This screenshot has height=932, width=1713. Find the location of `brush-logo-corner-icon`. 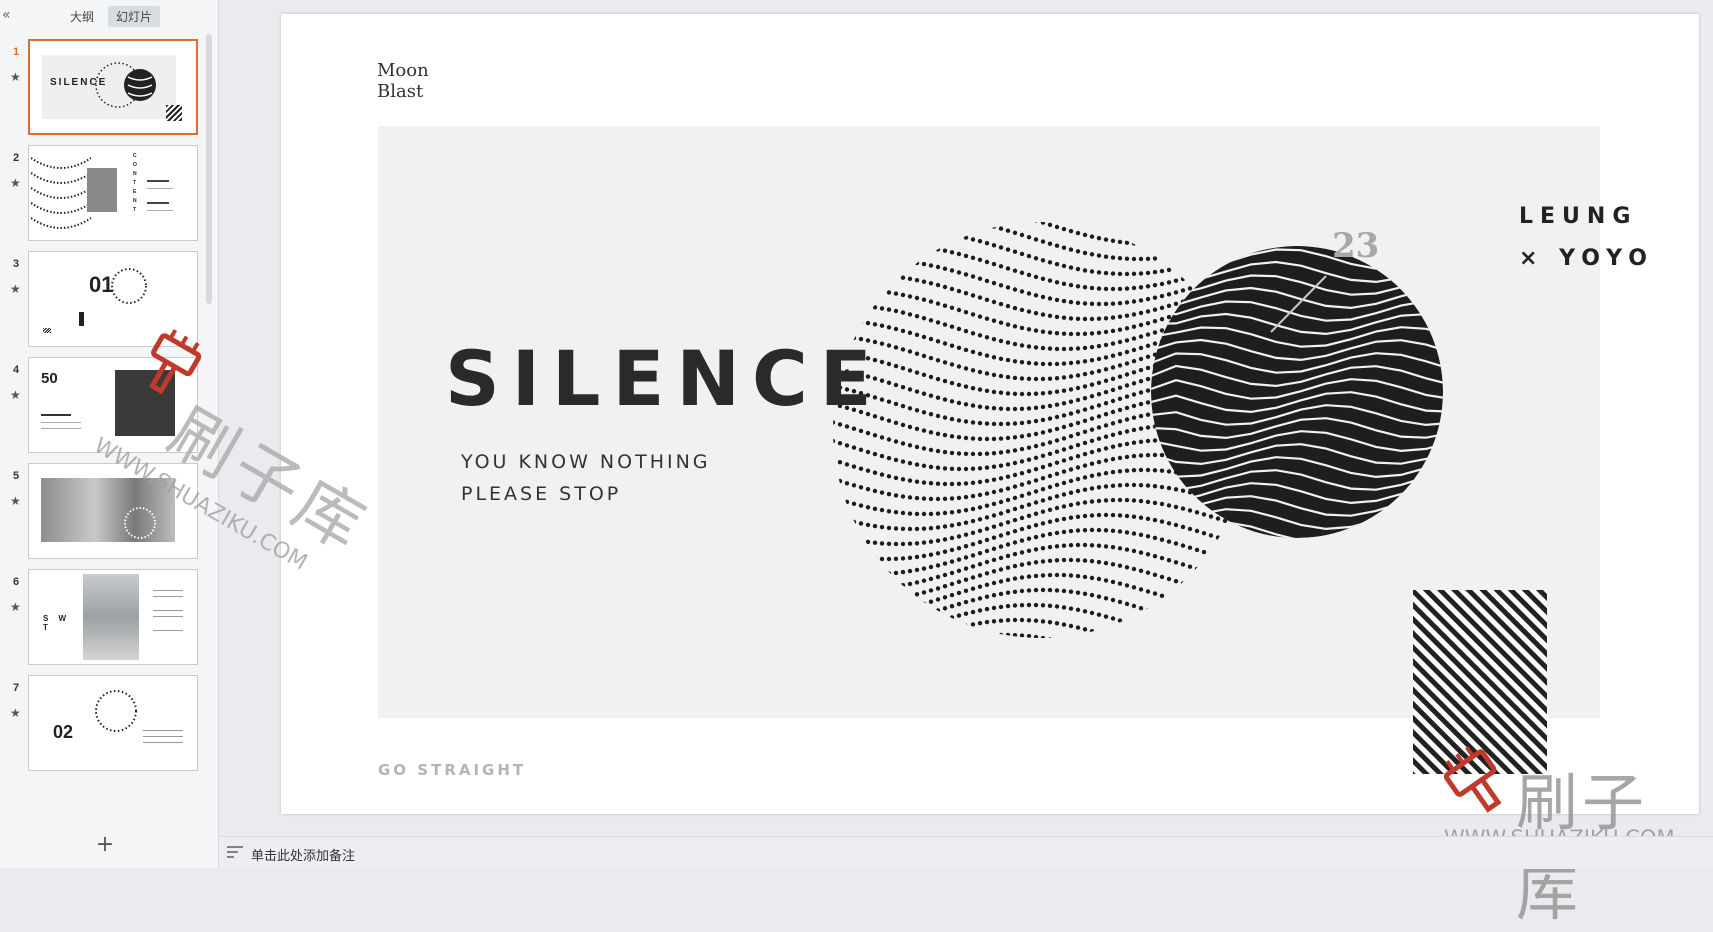

brush-logo-corner-icon is located at coordinates (1473, 779).